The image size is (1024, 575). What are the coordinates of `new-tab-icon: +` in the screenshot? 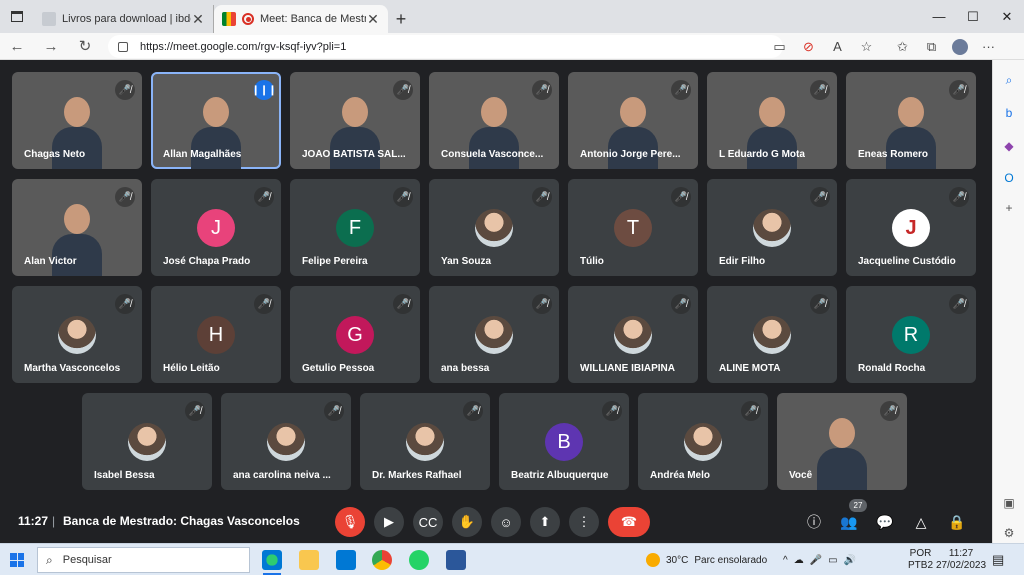 It's located at (401, 19).